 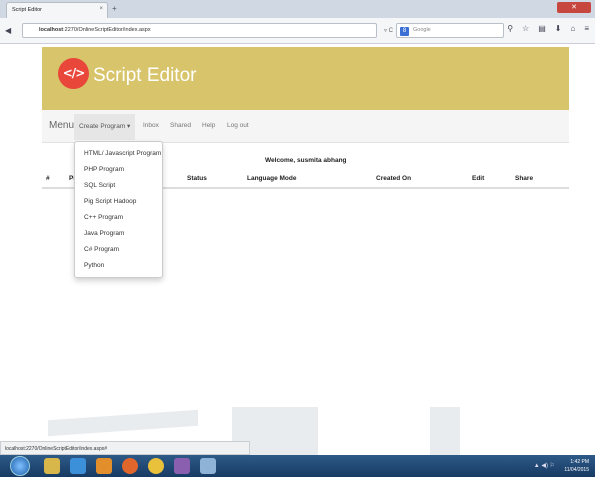 What do you see at coordinates (306, 160) in the screenshot?
I see `welcome-message: Welcome, susmita abhang` at bounding box center [306, 160].